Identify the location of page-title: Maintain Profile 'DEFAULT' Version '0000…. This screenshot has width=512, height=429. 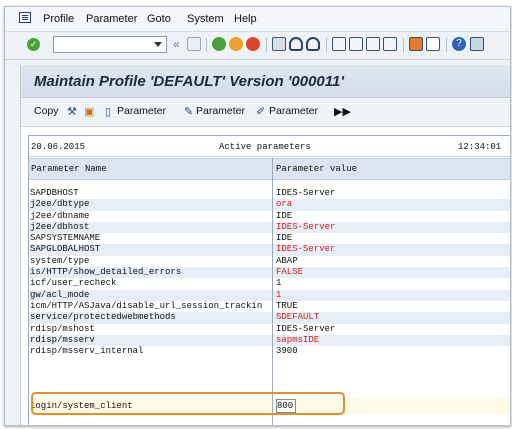
(189, 81).